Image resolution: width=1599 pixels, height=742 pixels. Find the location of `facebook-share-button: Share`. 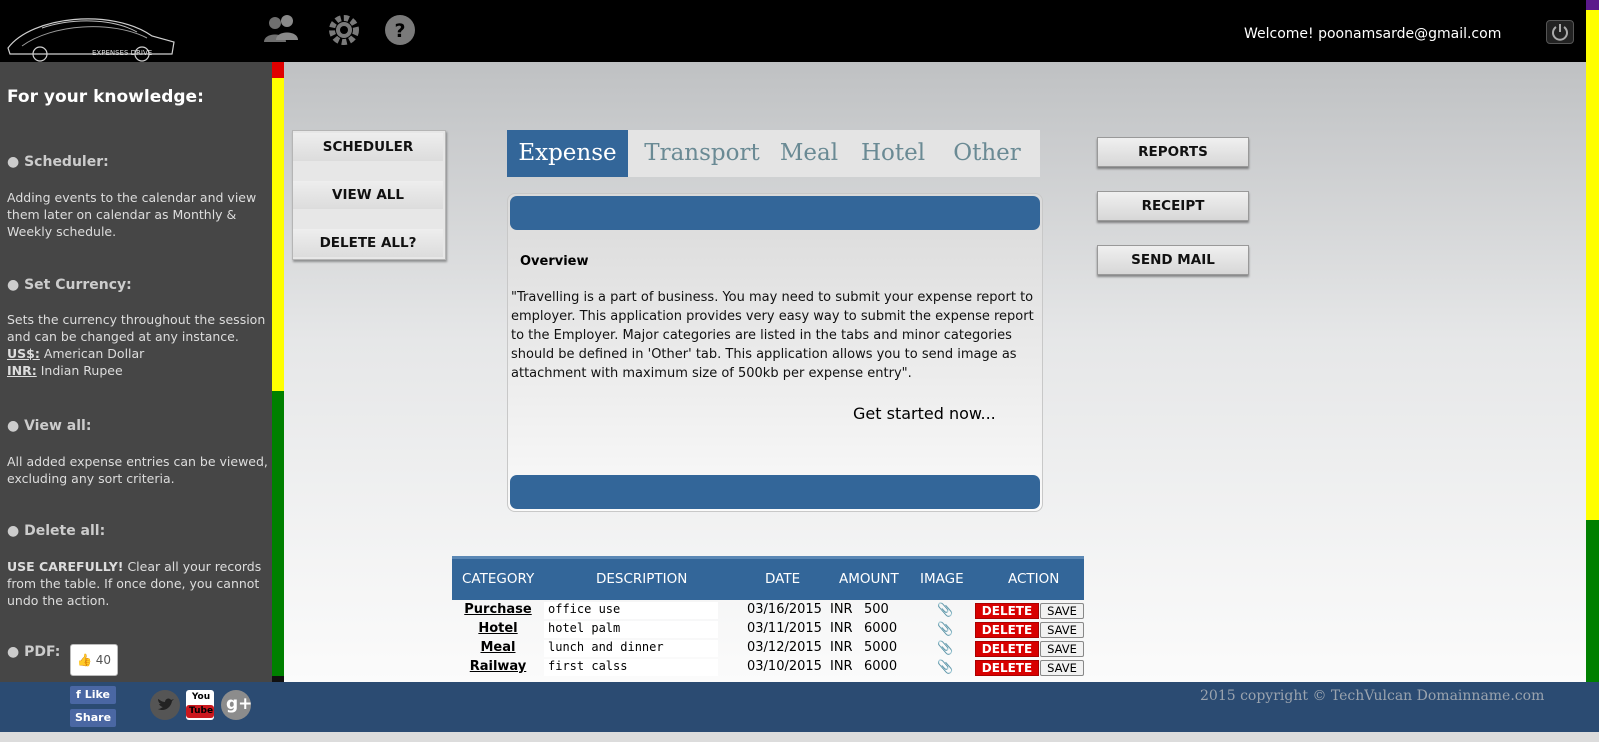

facebook-share-button: Share is located at coordinates (93, 718).